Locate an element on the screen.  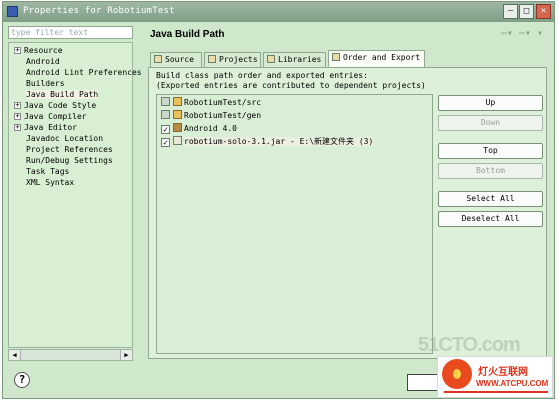
tree-item-xml-syntax: XML Syntax is located at coordinates (41, 182).